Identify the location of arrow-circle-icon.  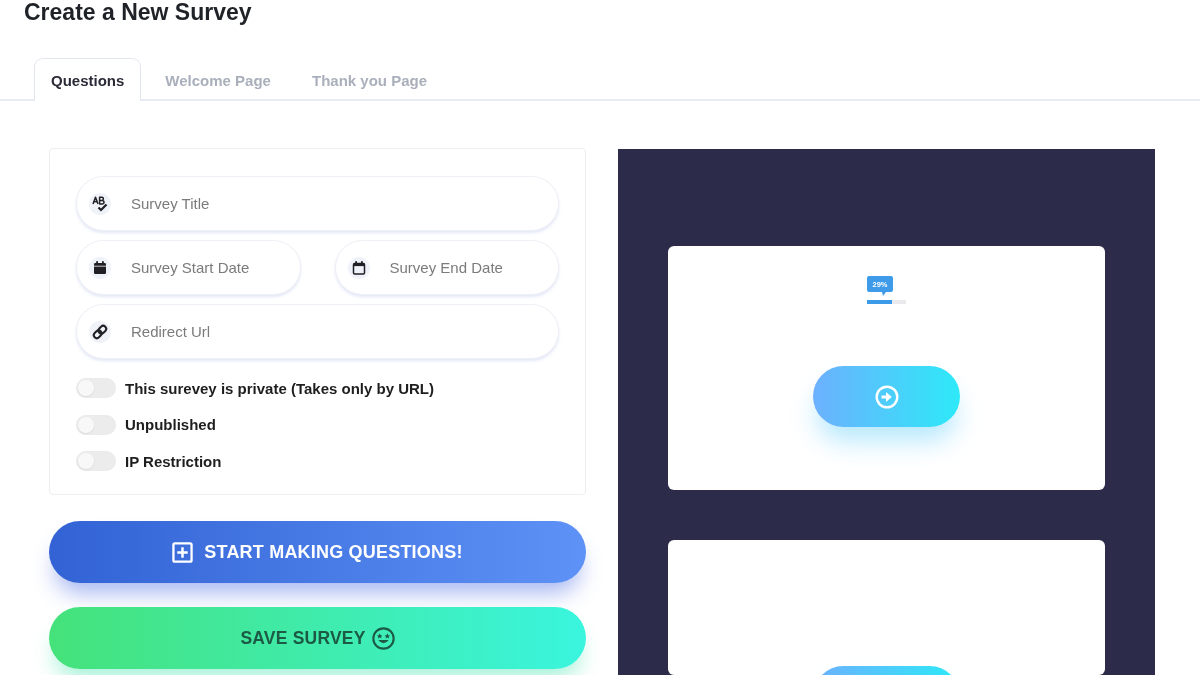
(886, 396).